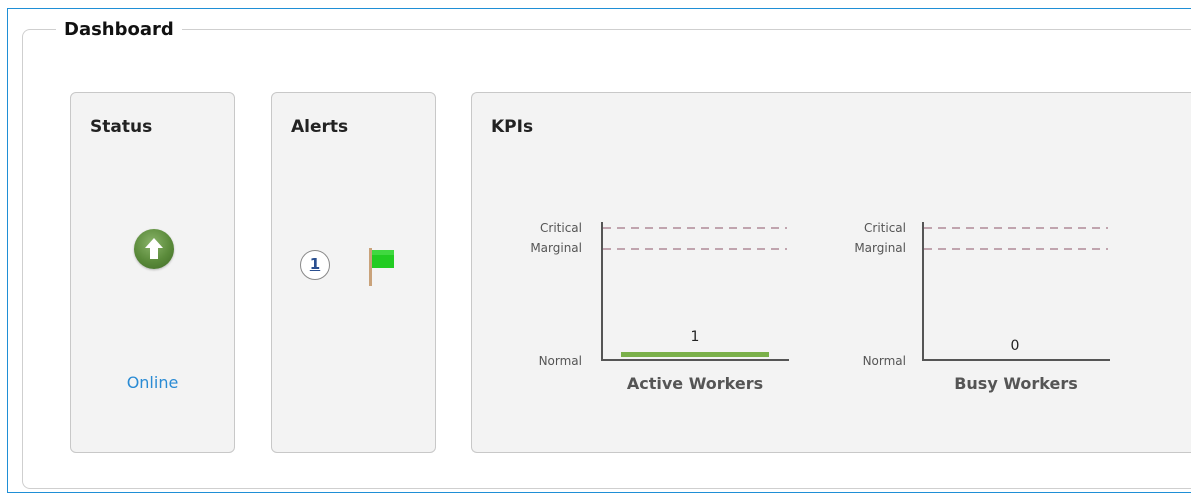 This screenshot has height=493, width=1191. I want to click on flag-icon, so click(384, 269).